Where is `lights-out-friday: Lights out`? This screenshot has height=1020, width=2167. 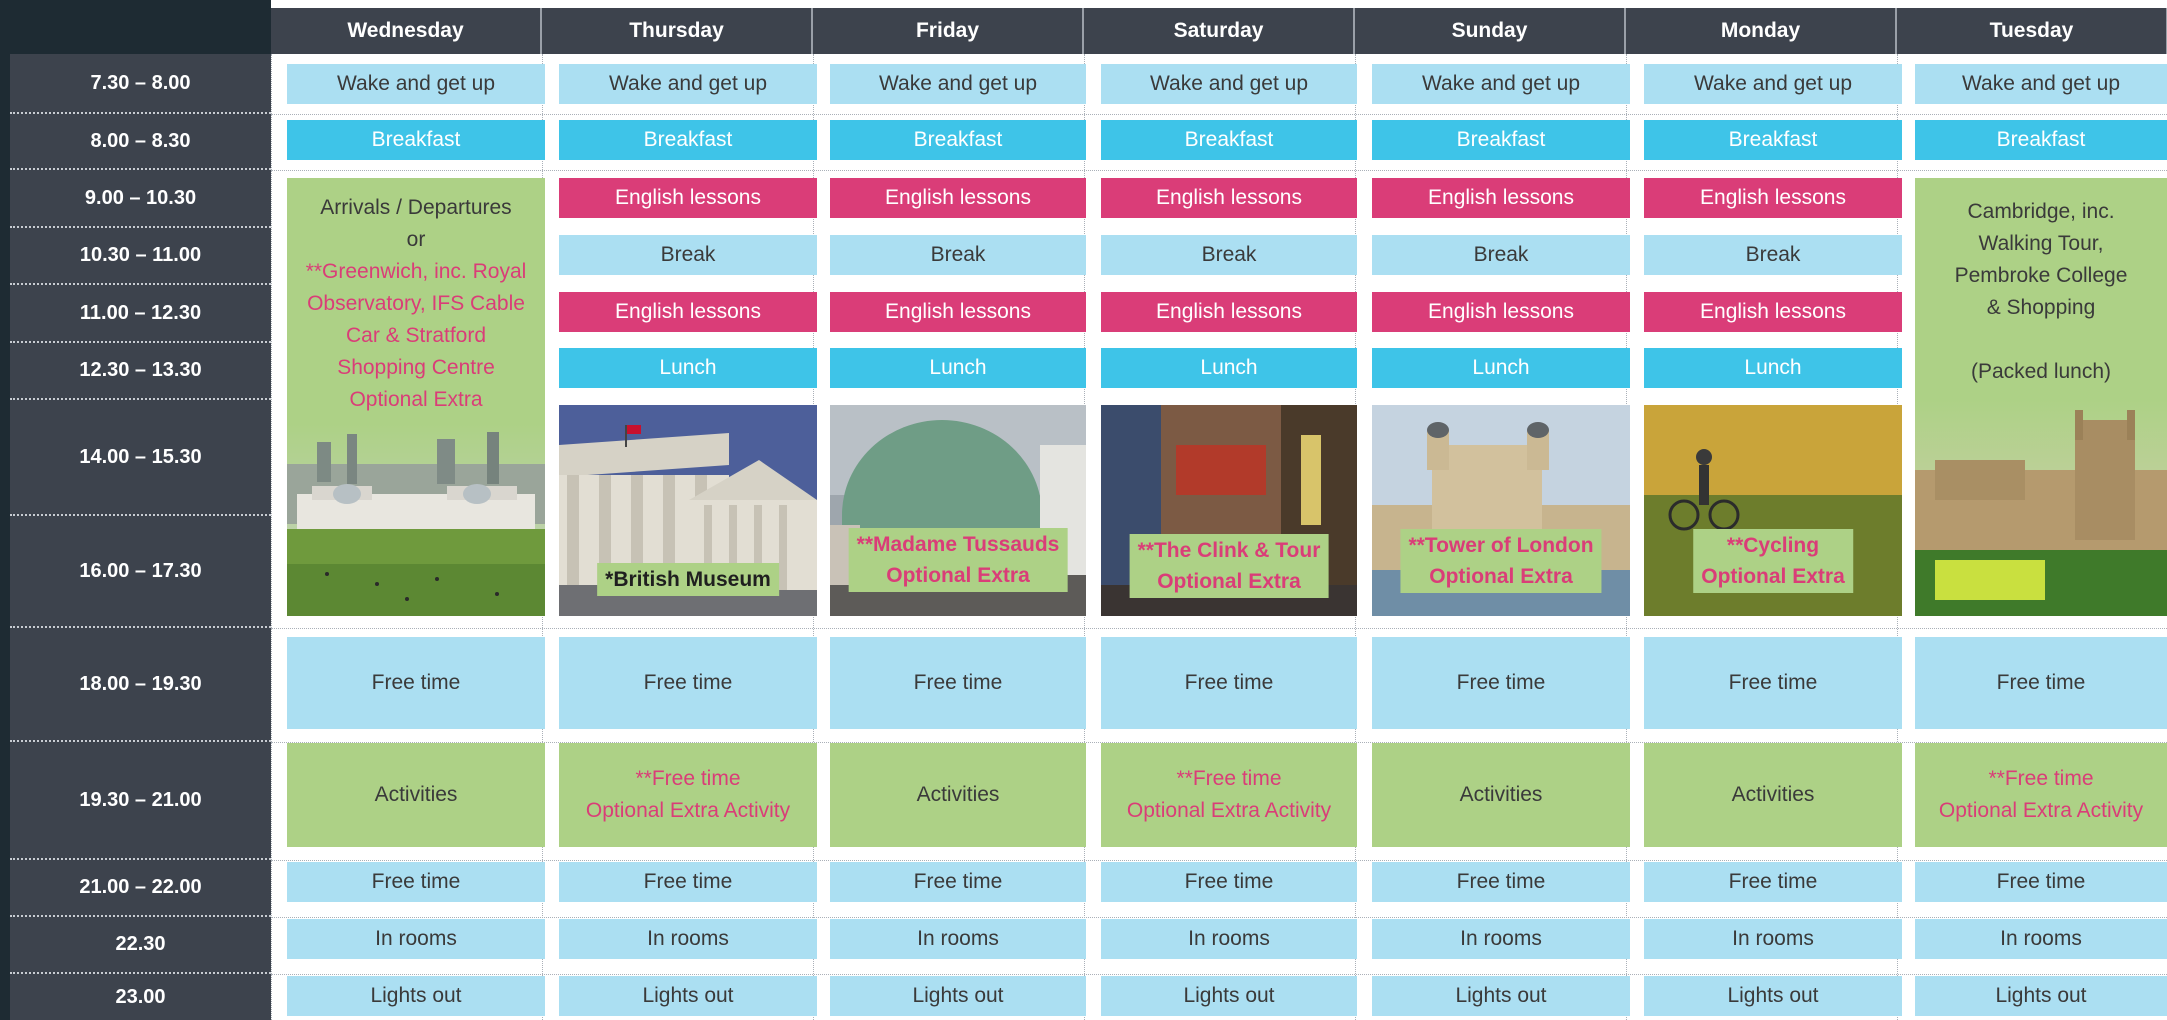 lights-out-friday: Lights out is located at coordinates (958, 996).